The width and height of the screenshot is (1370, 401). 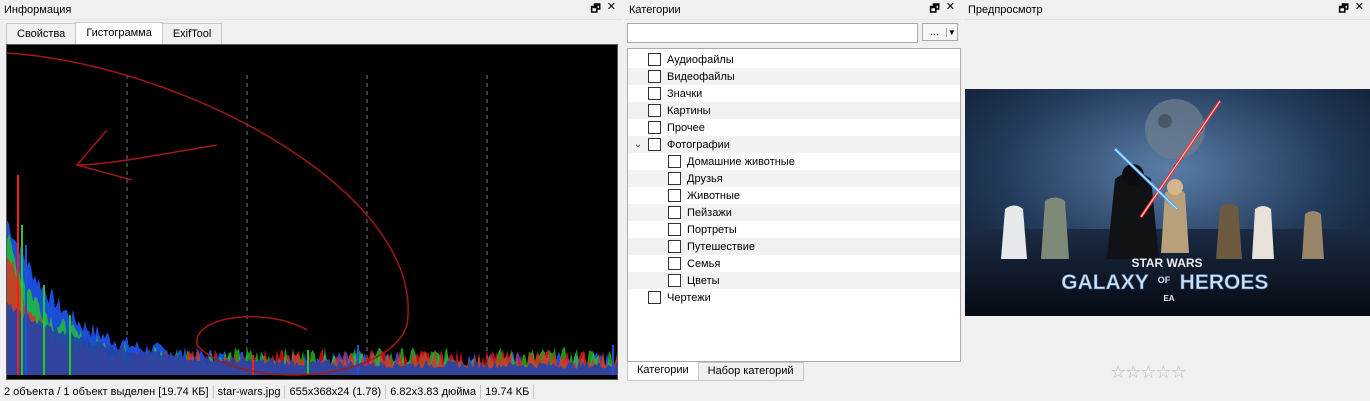 I want to click on category-item: Путешествие, so click(x=794, y=246).